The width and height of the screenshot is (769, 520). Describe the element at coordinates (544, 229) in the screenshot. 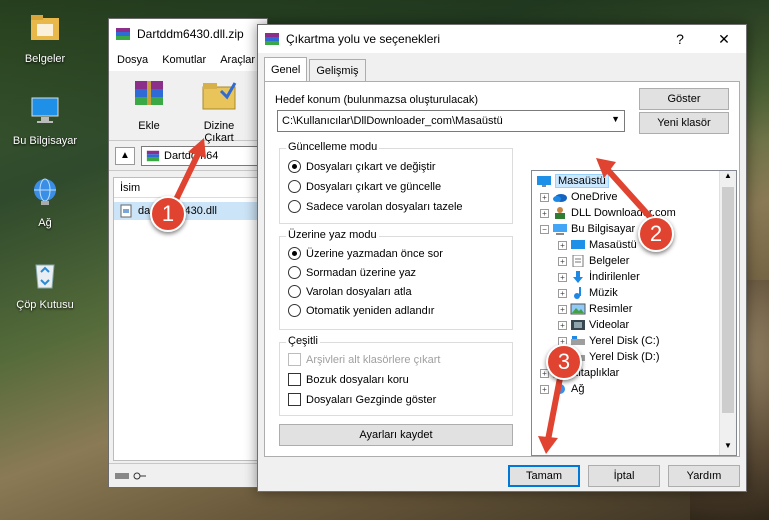

I see `collapse-icon: −` at that location.